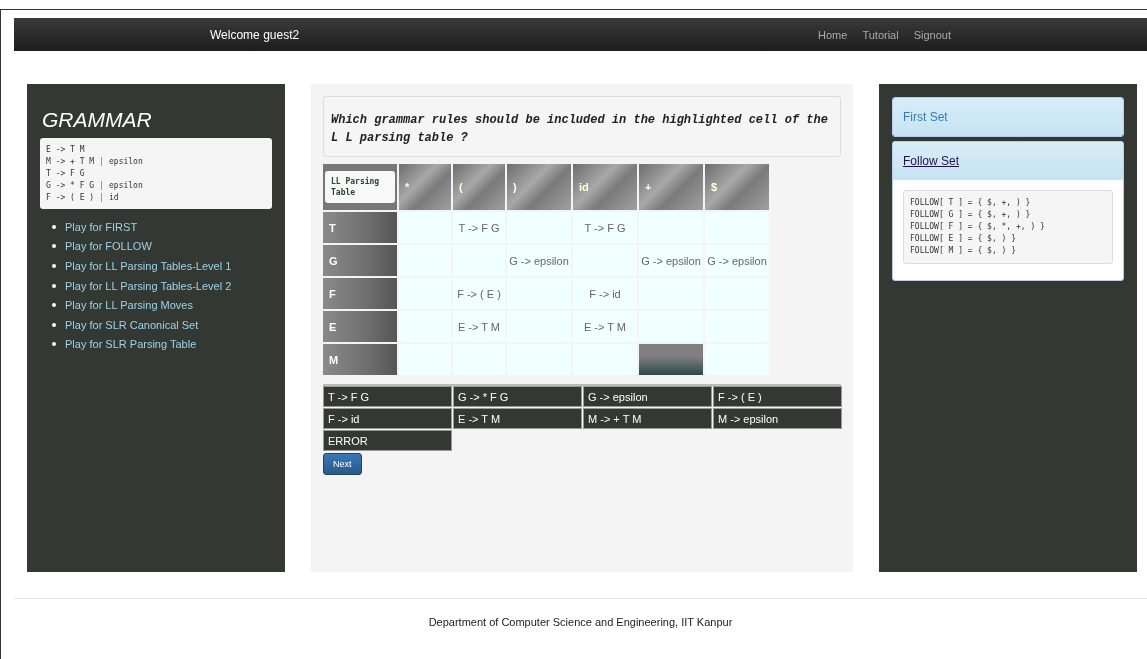 The height and width of the screenshot is (659, 1147). What do you see at coordinates (647, 418) in the screenshot?
I see `answer-option: M -> + T M` at bounding box center [647, 418].